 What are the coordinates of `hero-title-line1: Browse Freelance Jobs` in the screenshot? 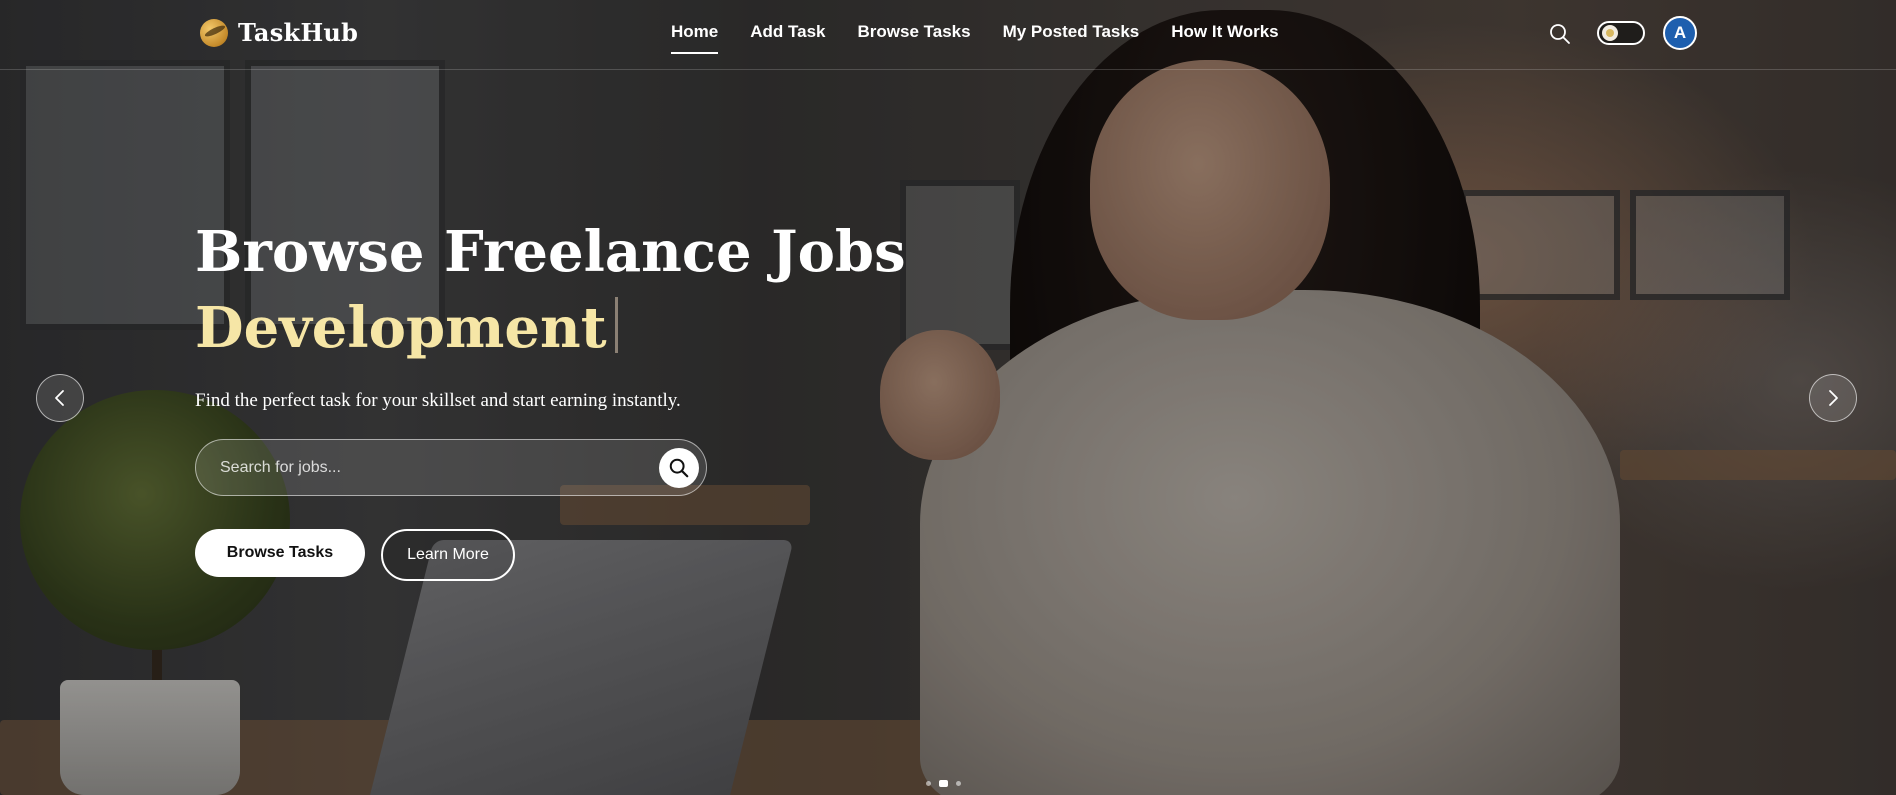 It's located at (550, 252).